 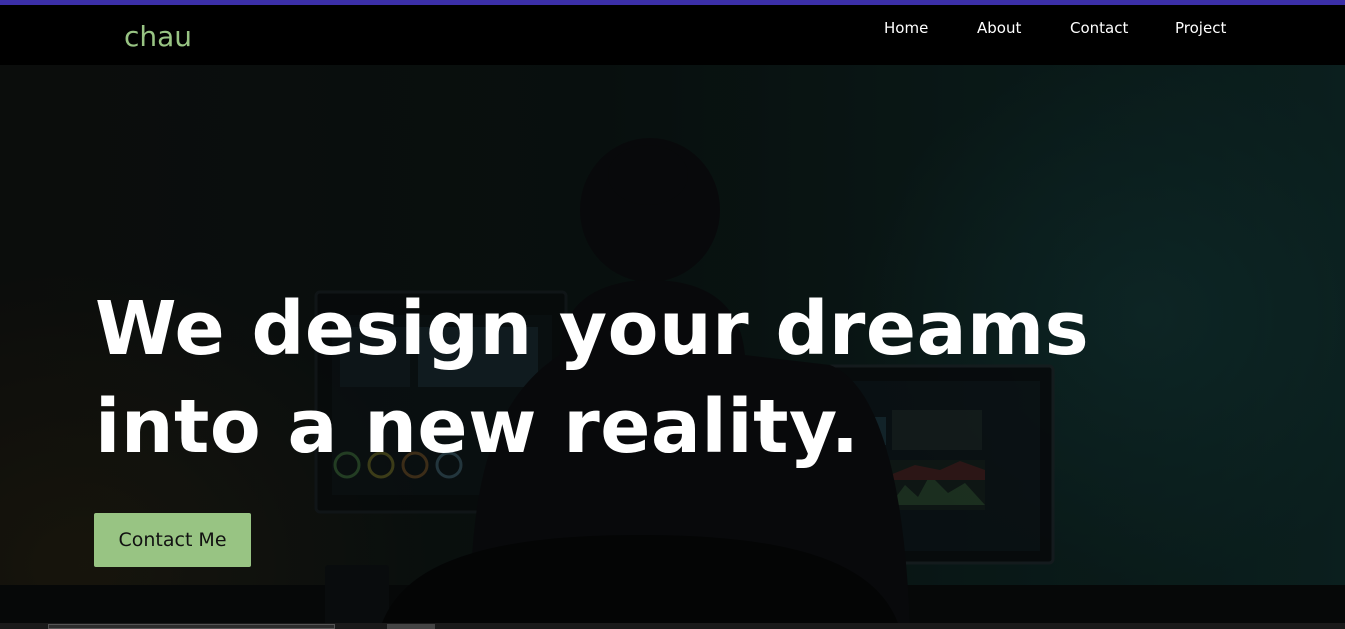 I want to click on contact-me-button: Contact Me, so click(x=172, y=540).